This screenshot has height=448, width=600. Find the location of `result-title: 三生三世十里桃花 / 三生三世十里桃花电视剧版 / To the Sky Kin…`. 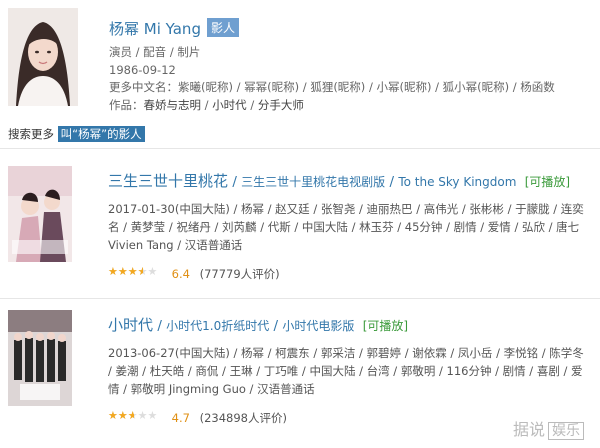

result-title: 三生三世十里桃花 / 三生三世十里桃花电视剧版 / To the Sky Kin… is located at coordinates (339, 181).